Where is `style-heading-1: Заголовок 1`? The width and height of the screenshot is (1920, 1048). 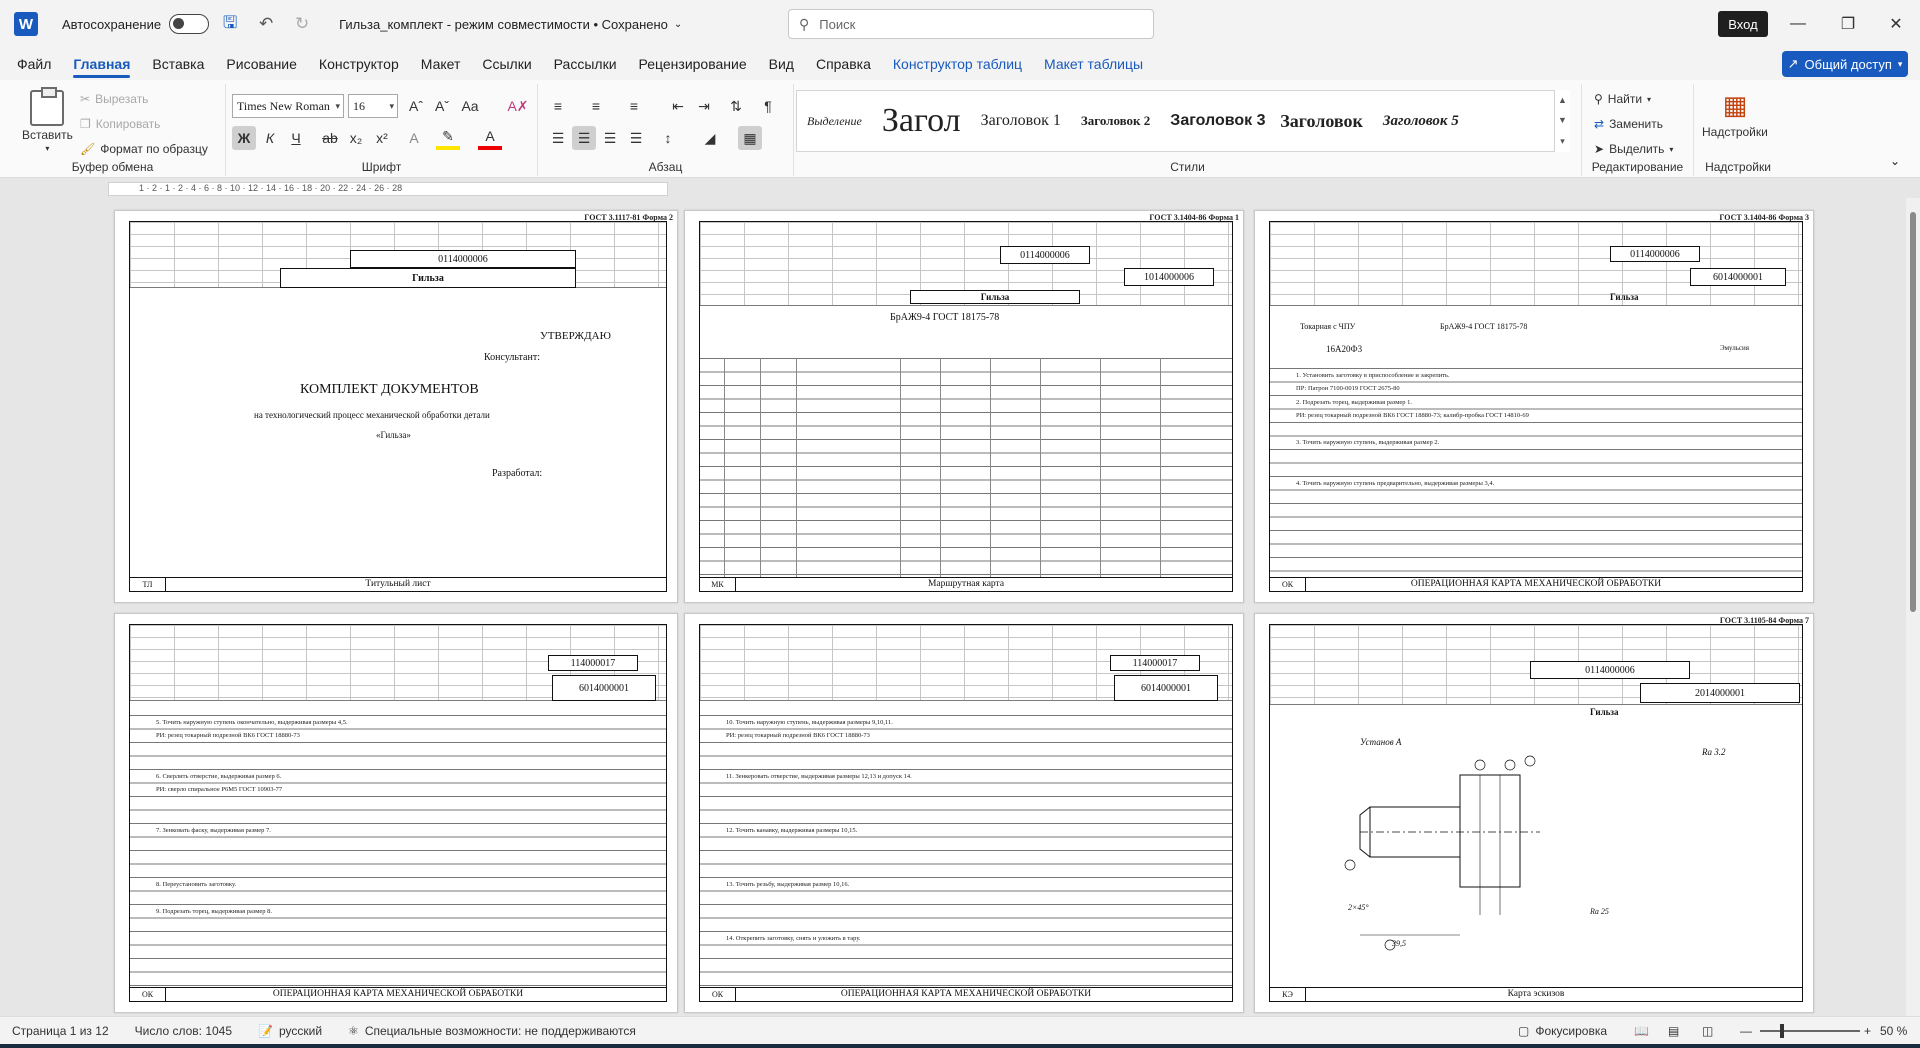 style-heading-1: Заголовок 1 is located at coordinates (1021, 121).